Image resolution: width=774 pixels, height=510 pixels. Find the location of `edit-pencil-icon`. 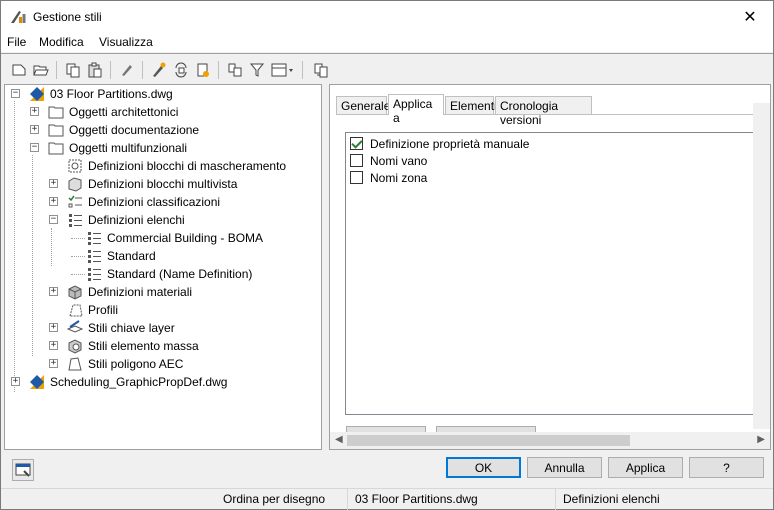

edit-pencil-icon is located at coordinates (159, 69).